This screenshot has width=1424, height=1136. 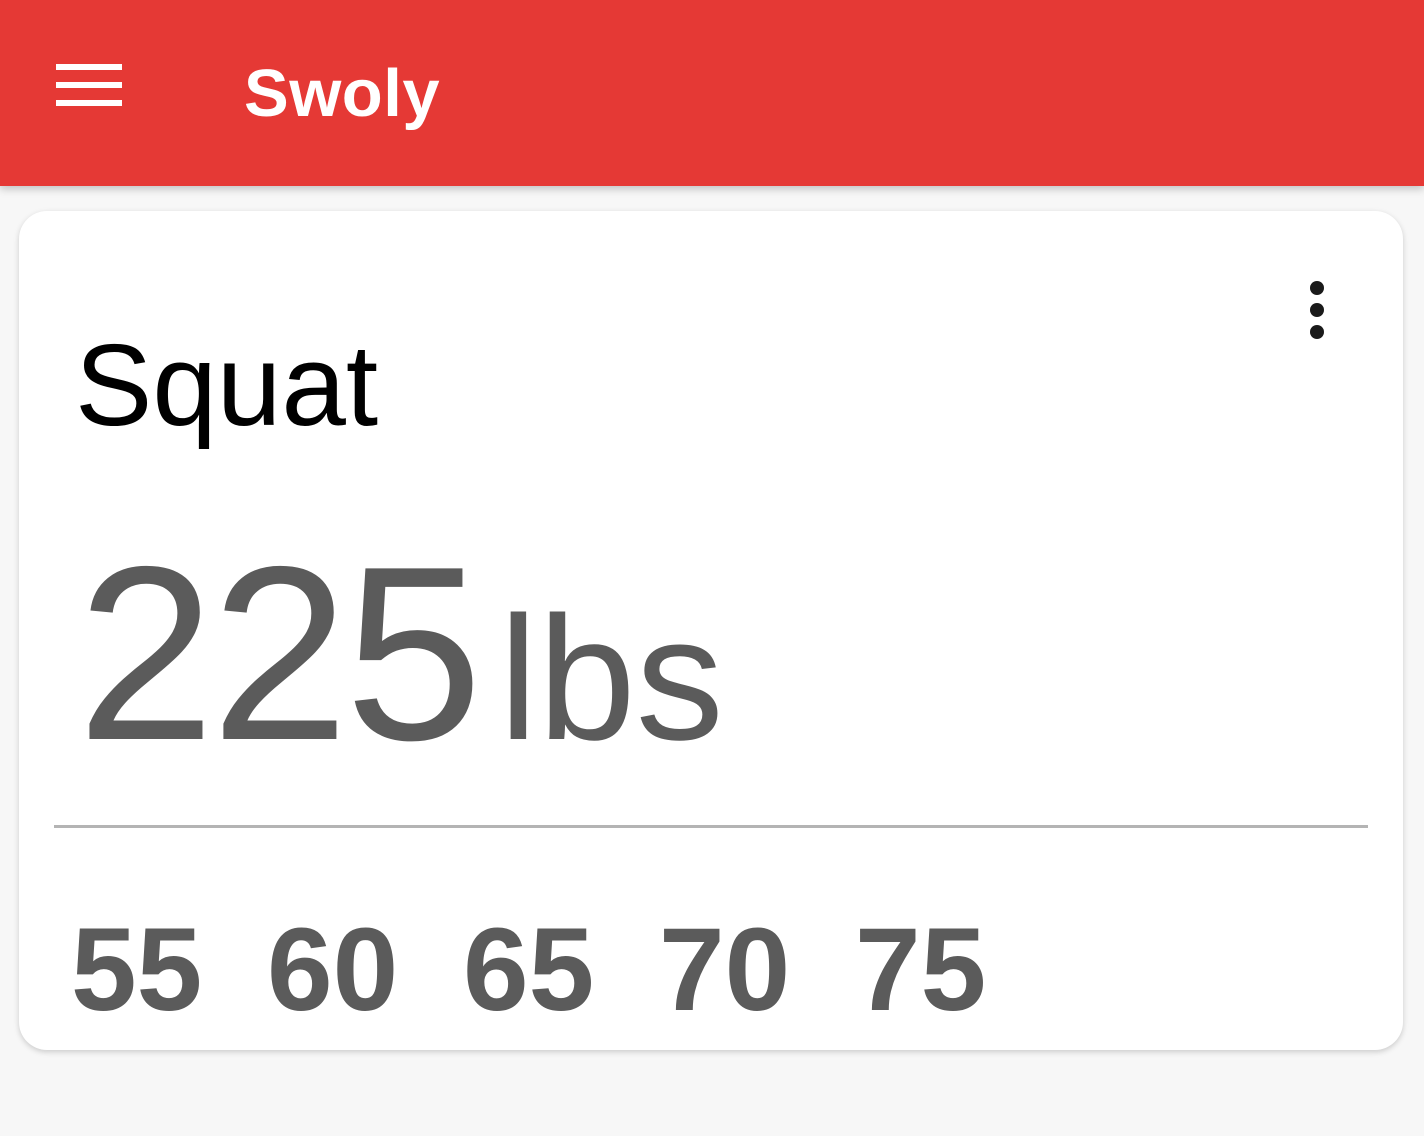 What do you see at coordinates (953, 970) in the screenshot?
I see `weight-option-75: 75` at bounding box center [953, 970].